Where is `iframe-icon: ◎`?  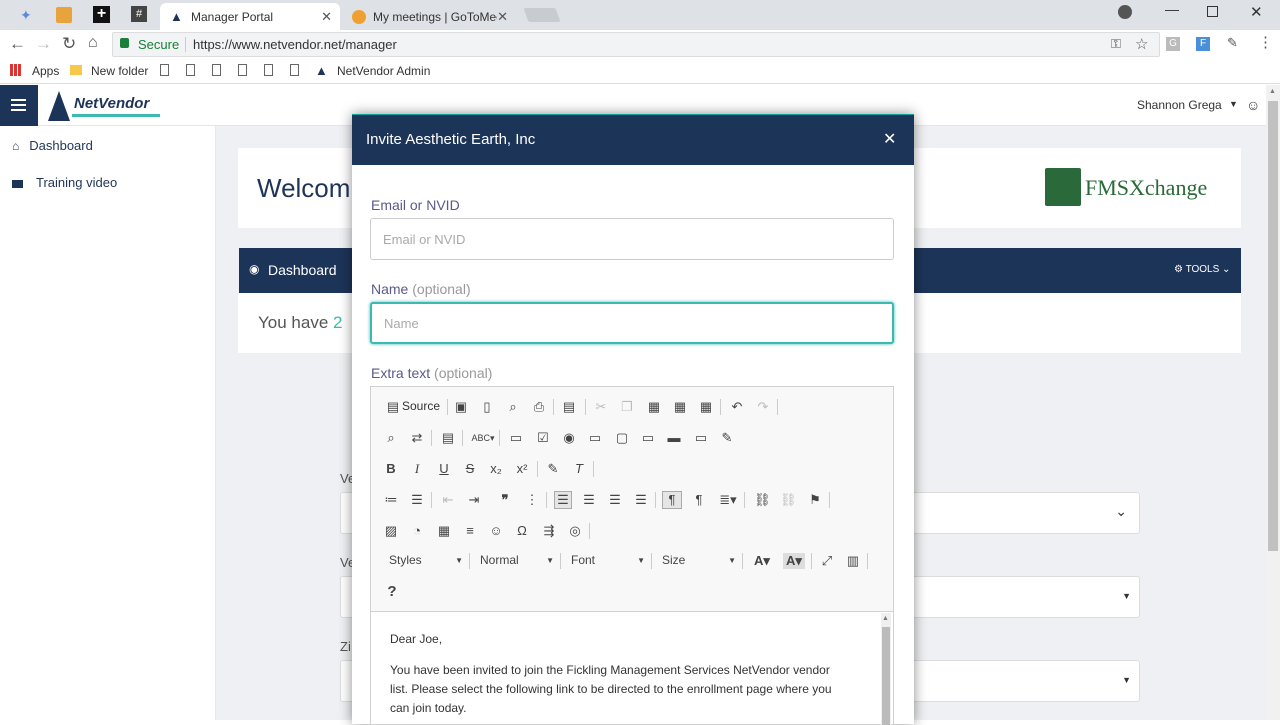
iframe-icon: ◎ is located at coordinates (575, 531).